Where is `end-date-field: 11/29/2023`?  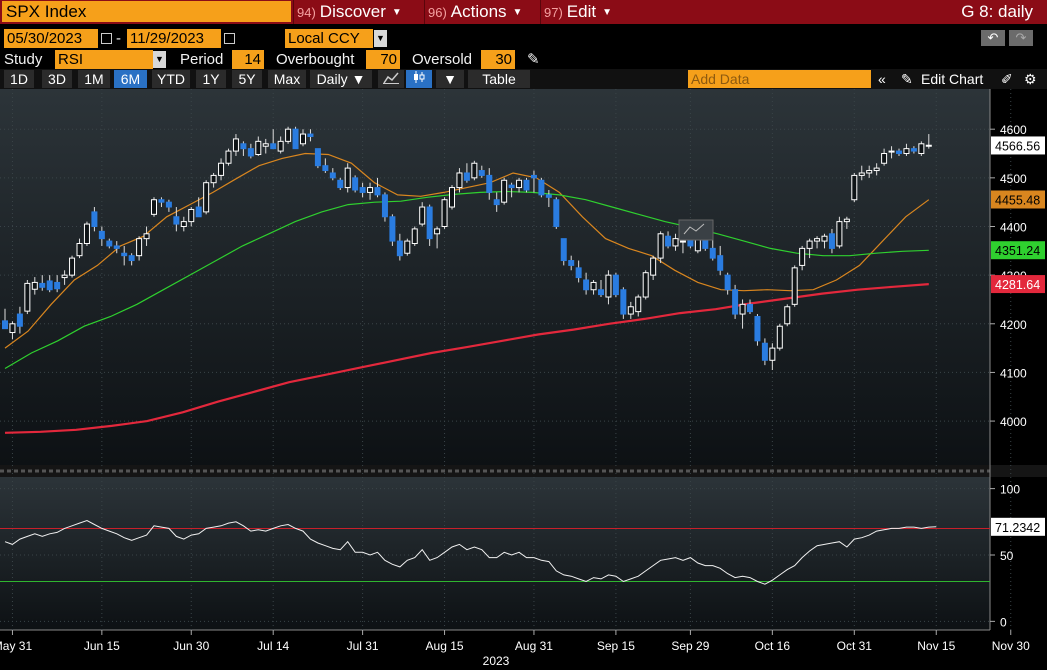
end-date-field: 11/29/2023 is located at coordinates (174, 38).